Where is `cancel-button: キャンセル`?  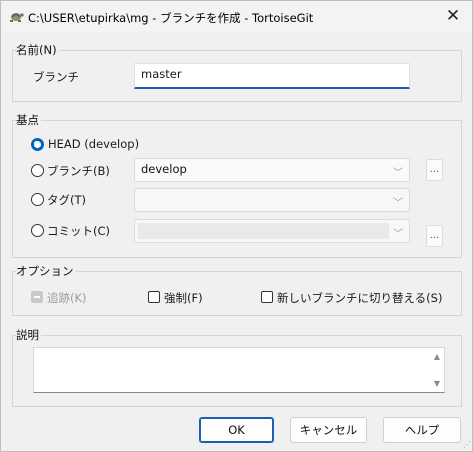
cancel-button: キャンセル is located at coordinates (328, 430).